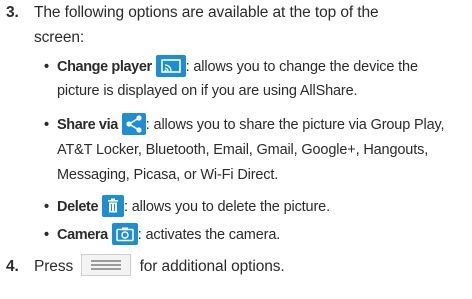  I want to click on menu-key-icon, so click(106, 264).